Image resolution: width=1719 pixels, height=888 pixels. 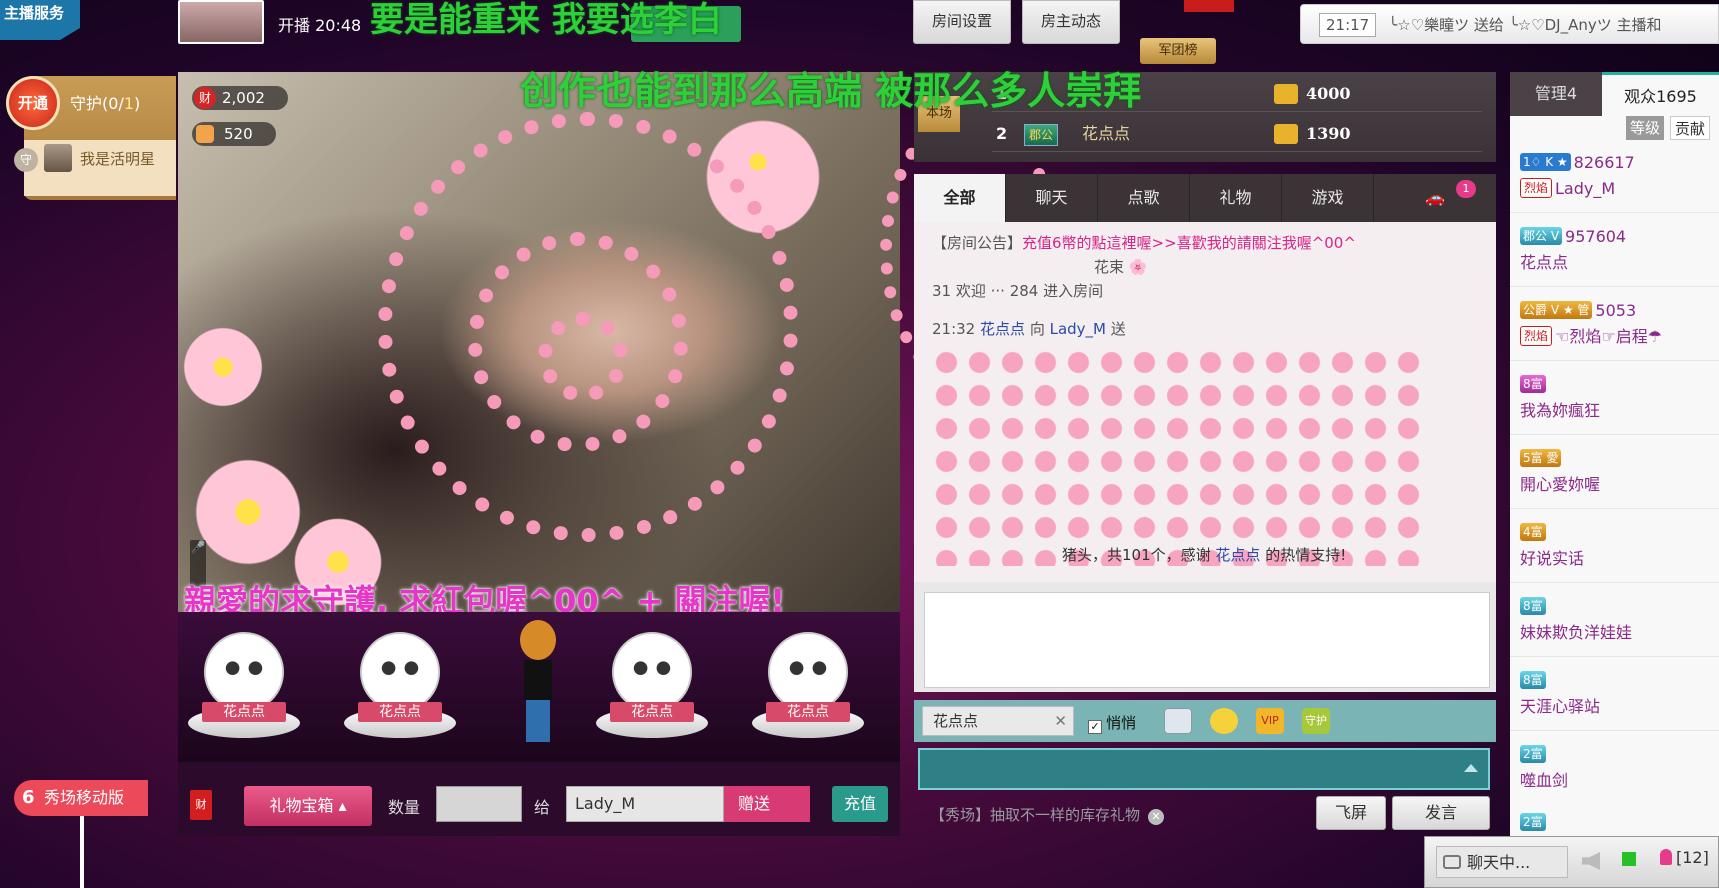 I want to click on gift-stat: 520, so click(x=234, y=134).